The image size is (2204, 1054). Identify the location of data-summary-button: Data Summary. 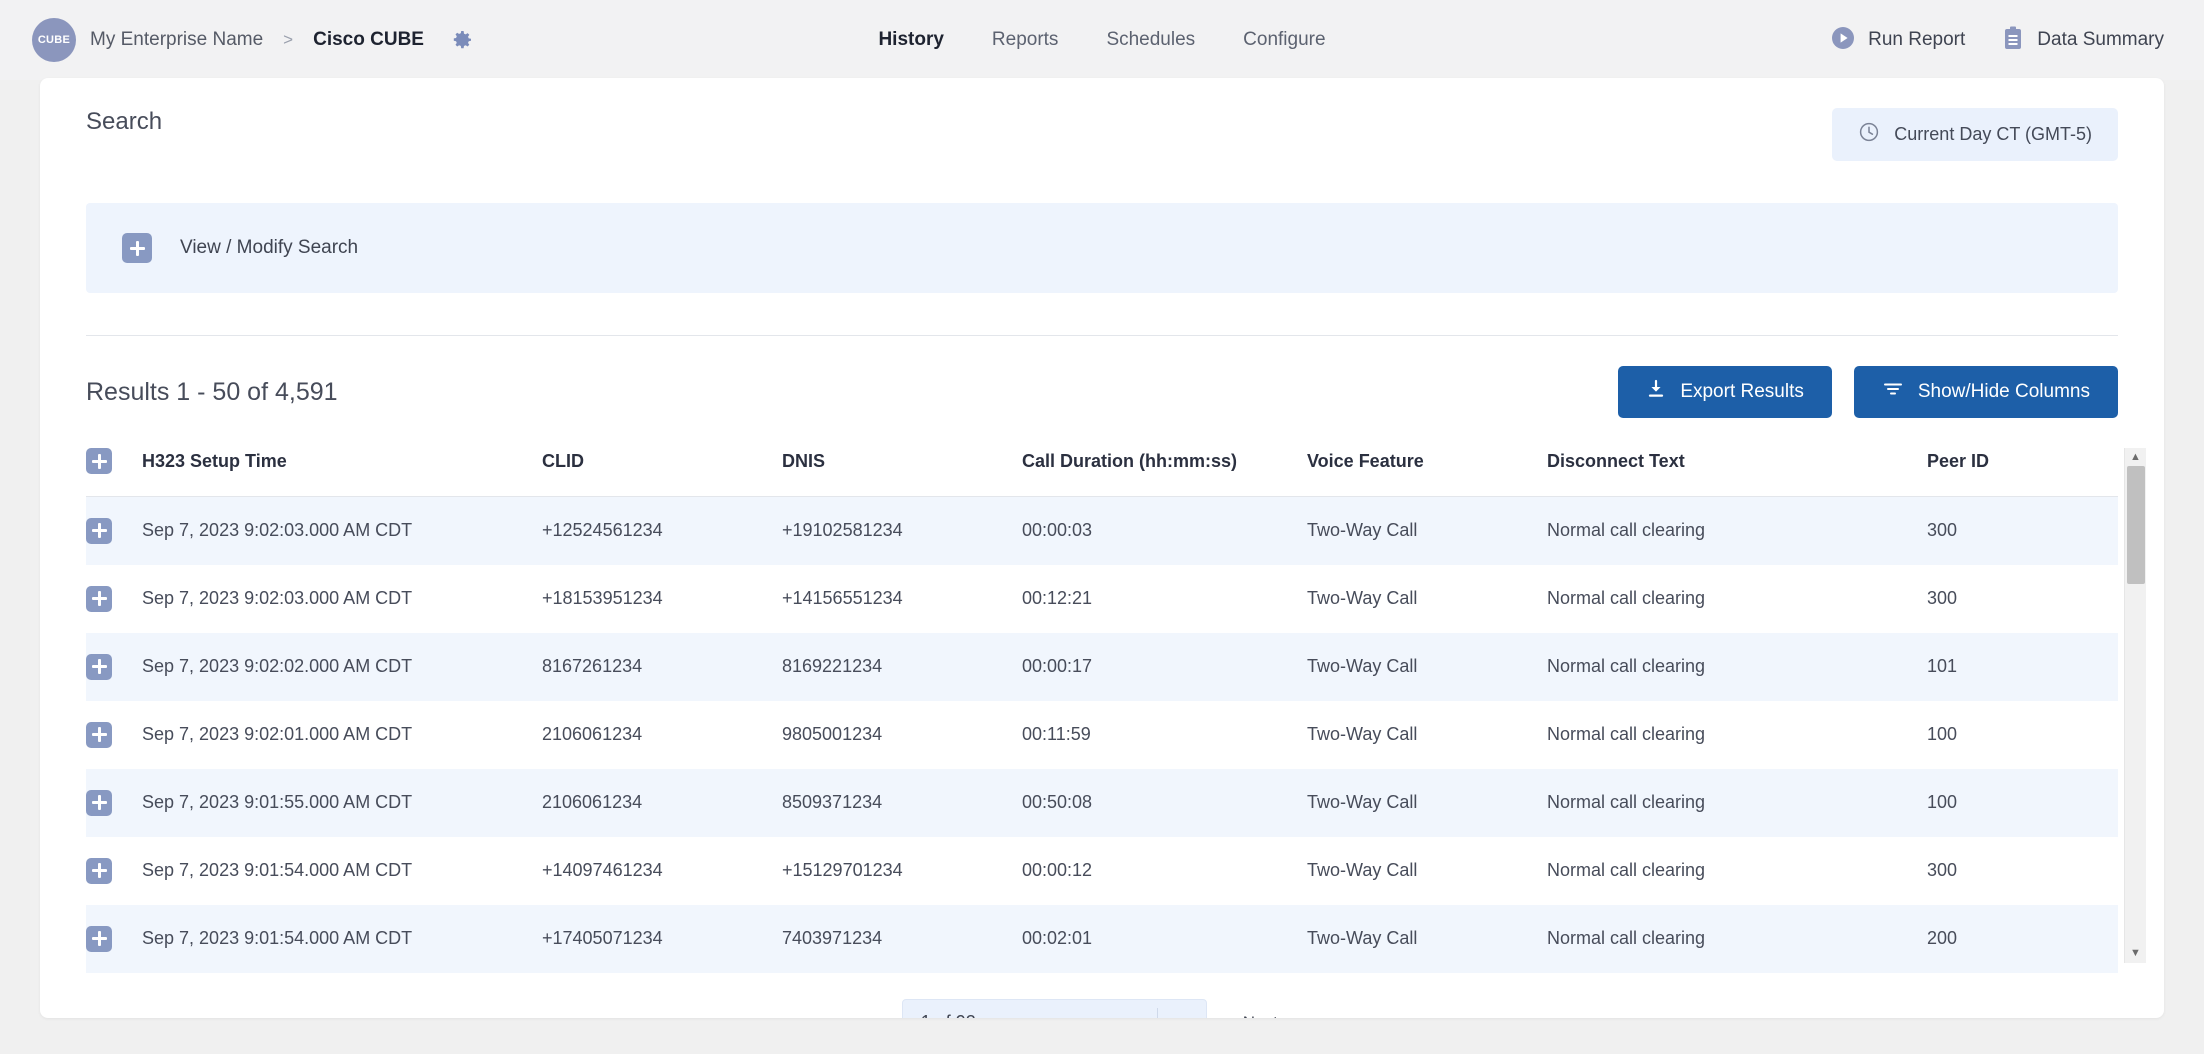
(2082, 40).